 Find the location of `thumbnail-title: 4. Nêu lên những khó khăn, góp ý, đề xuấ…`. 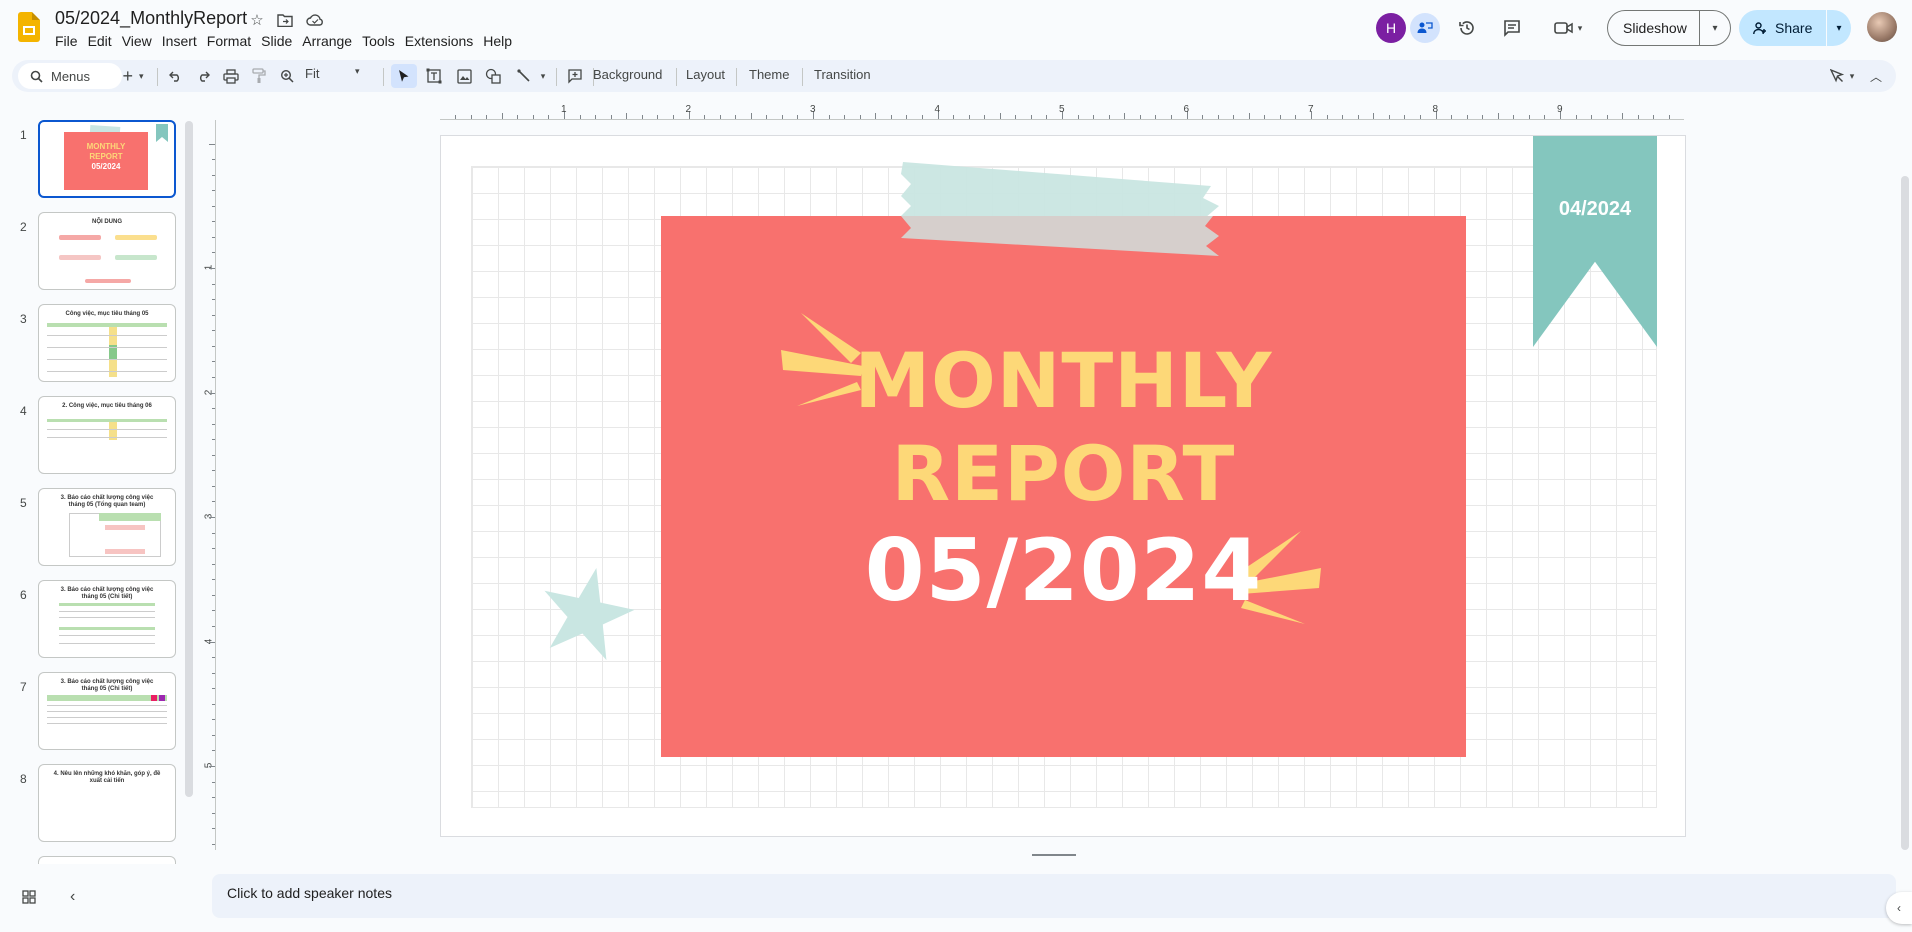

thumbnail-title: 4. Nêu lên những khó khăn, góp ý, đề xuấ… is located at coordinates (107, 777).